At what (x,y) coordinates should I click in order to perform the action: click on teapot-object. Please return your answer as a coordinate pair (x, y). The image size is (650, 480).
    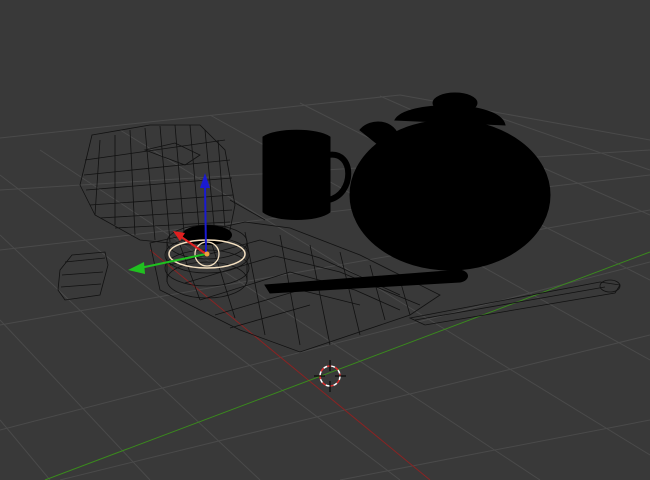
    Looking at the image, I should click on (450, 181).